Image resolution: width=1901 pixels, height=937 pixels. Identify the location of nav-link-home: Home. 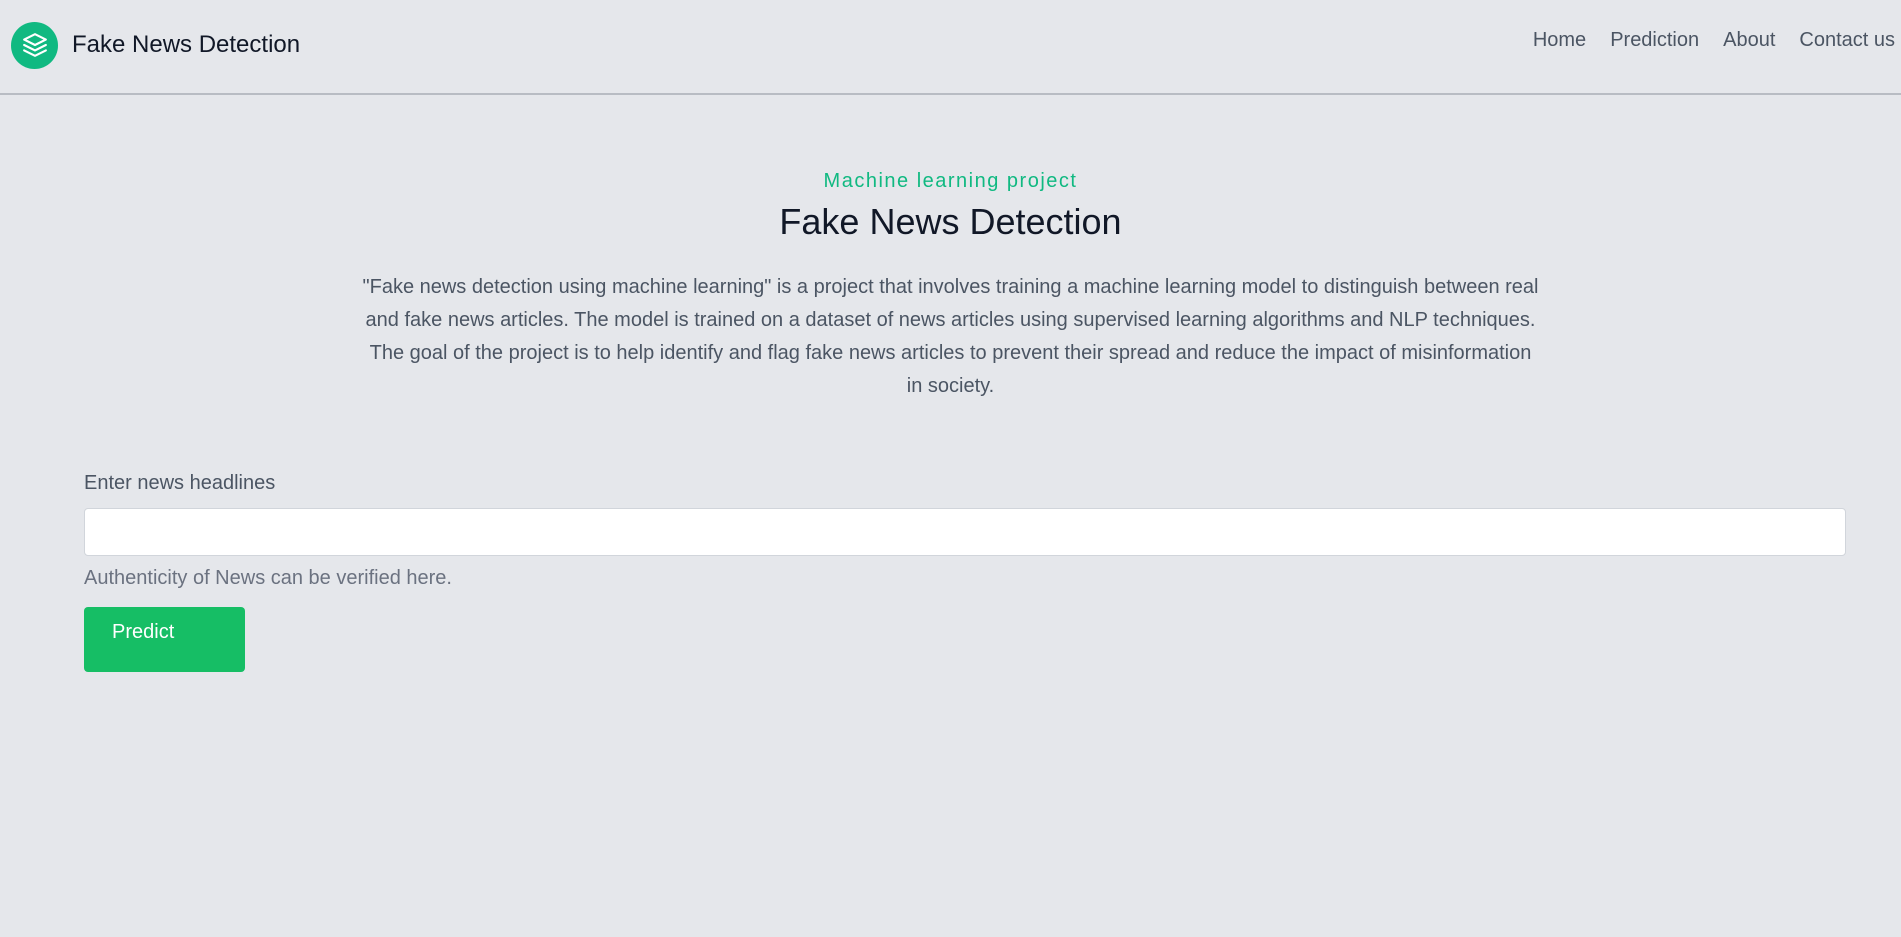
(1559, 40).